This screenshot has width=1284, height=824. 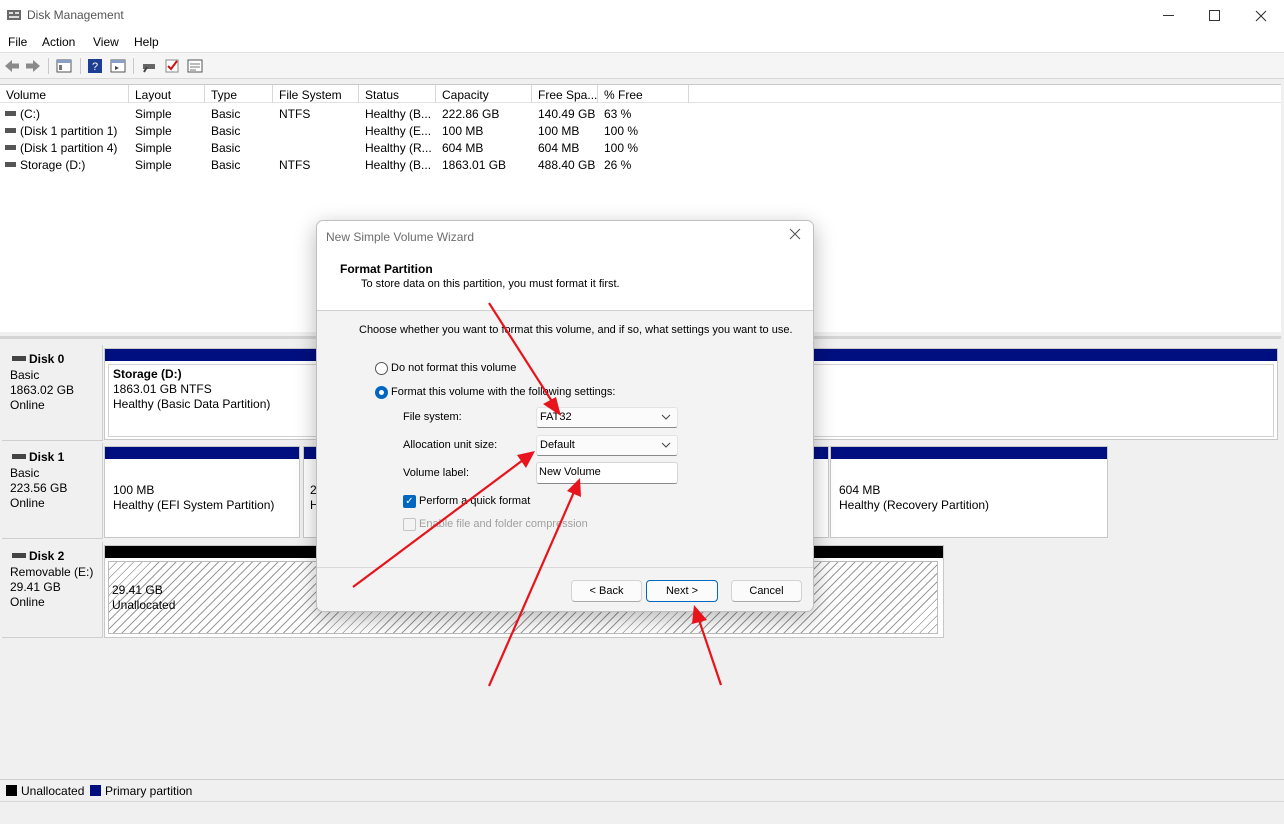 I want to click on column-header-filesystem: File System, so click(x=310, y=95).